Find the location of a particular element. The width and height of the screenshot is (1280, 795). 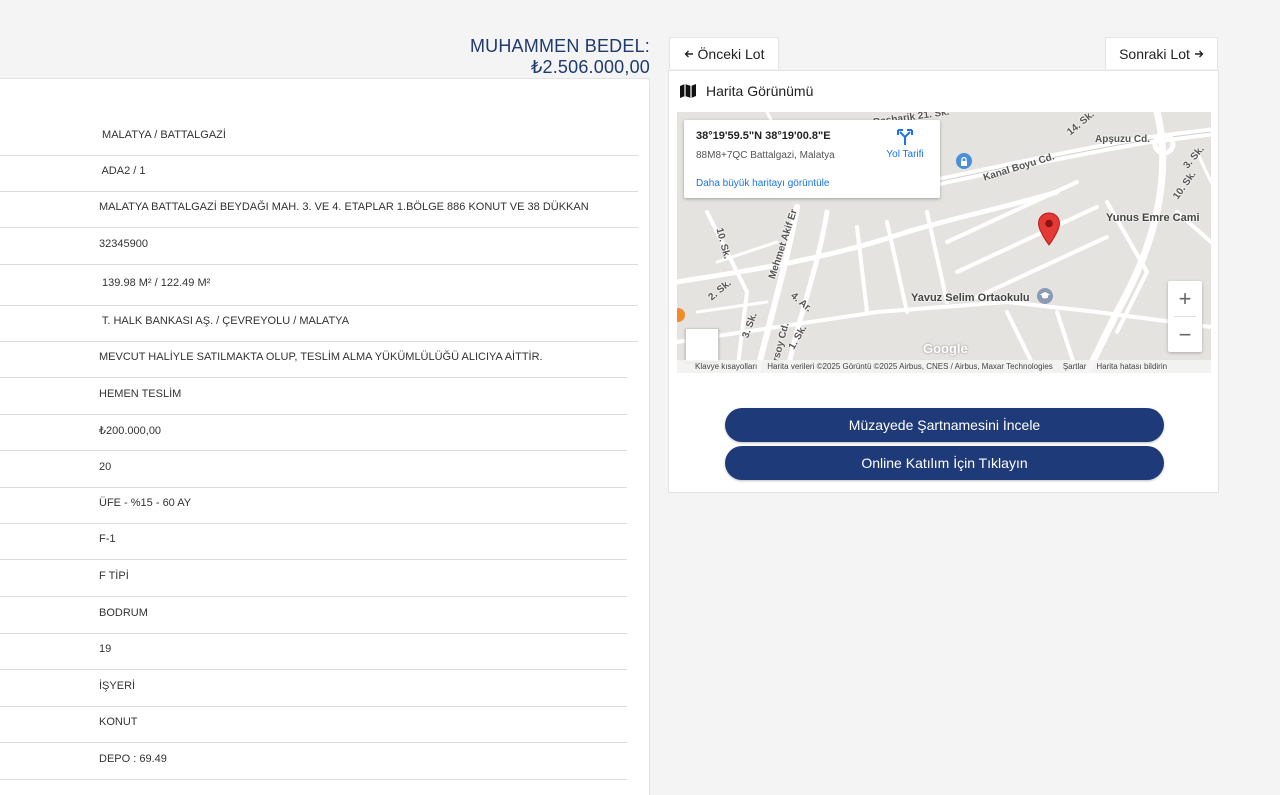

previous-lot-label: Önceki Lot is located at coordinates (731, 53).